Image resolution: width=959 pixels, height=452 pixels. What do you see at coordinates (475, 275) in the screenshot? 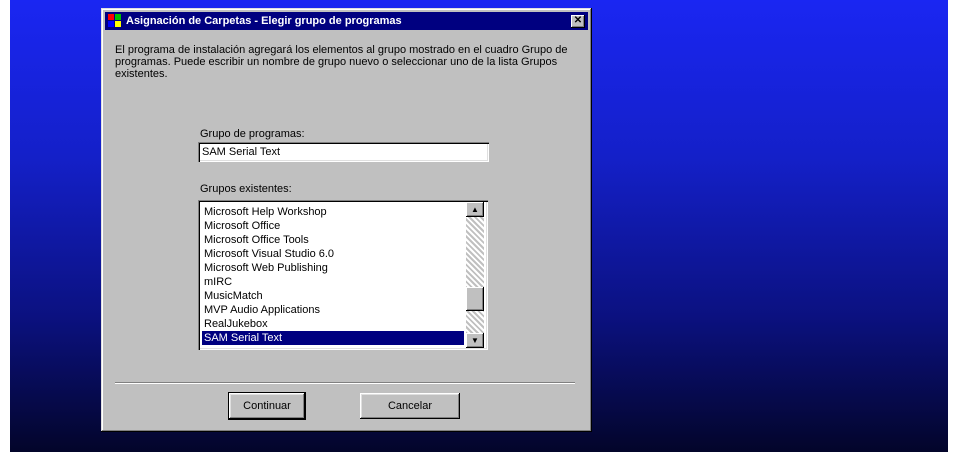
I see `listbox-scrollbar: ▲ ▼` at bounding box center [475, 275].